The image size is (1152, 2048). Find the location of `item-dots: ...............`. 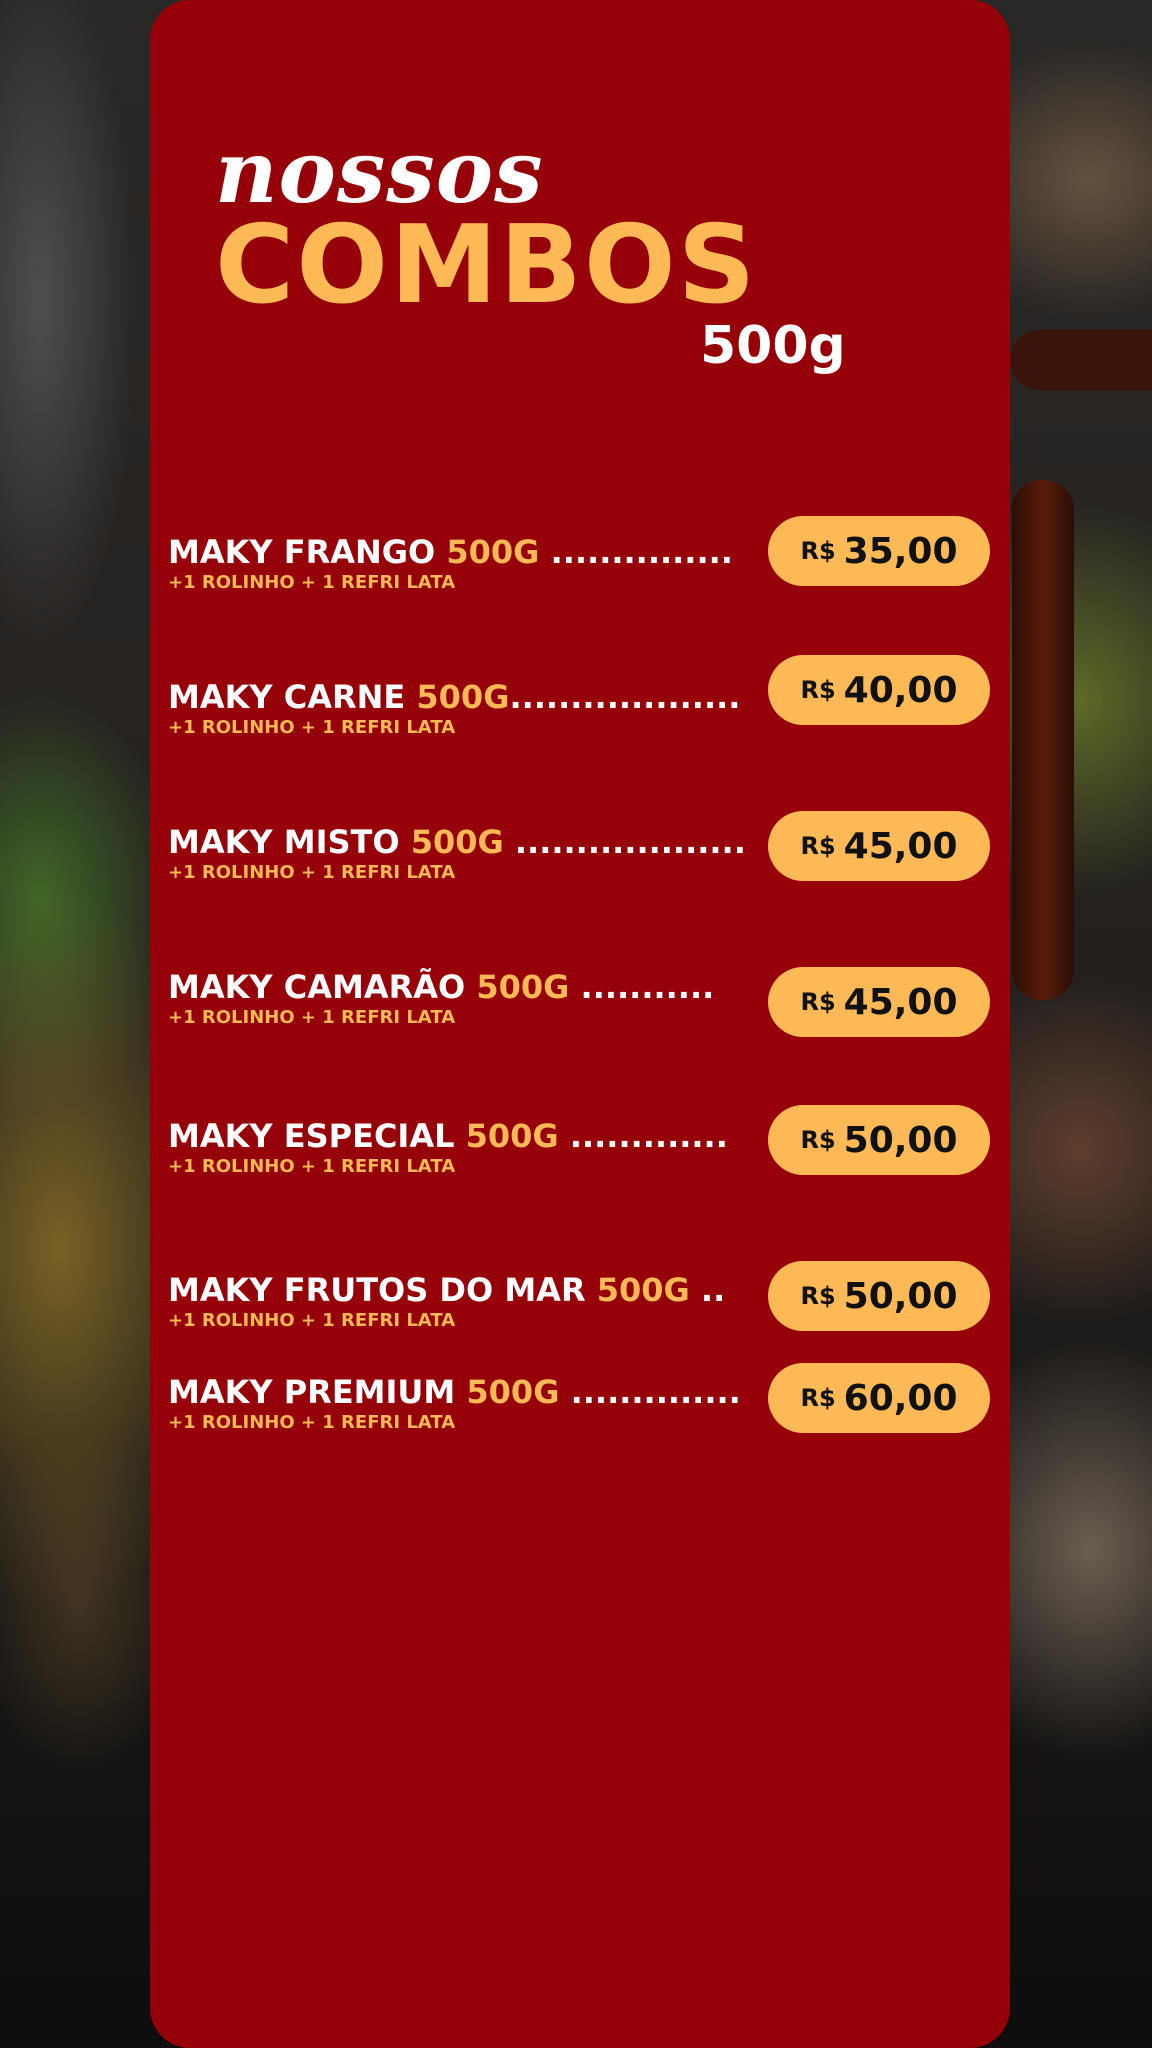

item-dots: ............... is located at coordinates (636, 552).